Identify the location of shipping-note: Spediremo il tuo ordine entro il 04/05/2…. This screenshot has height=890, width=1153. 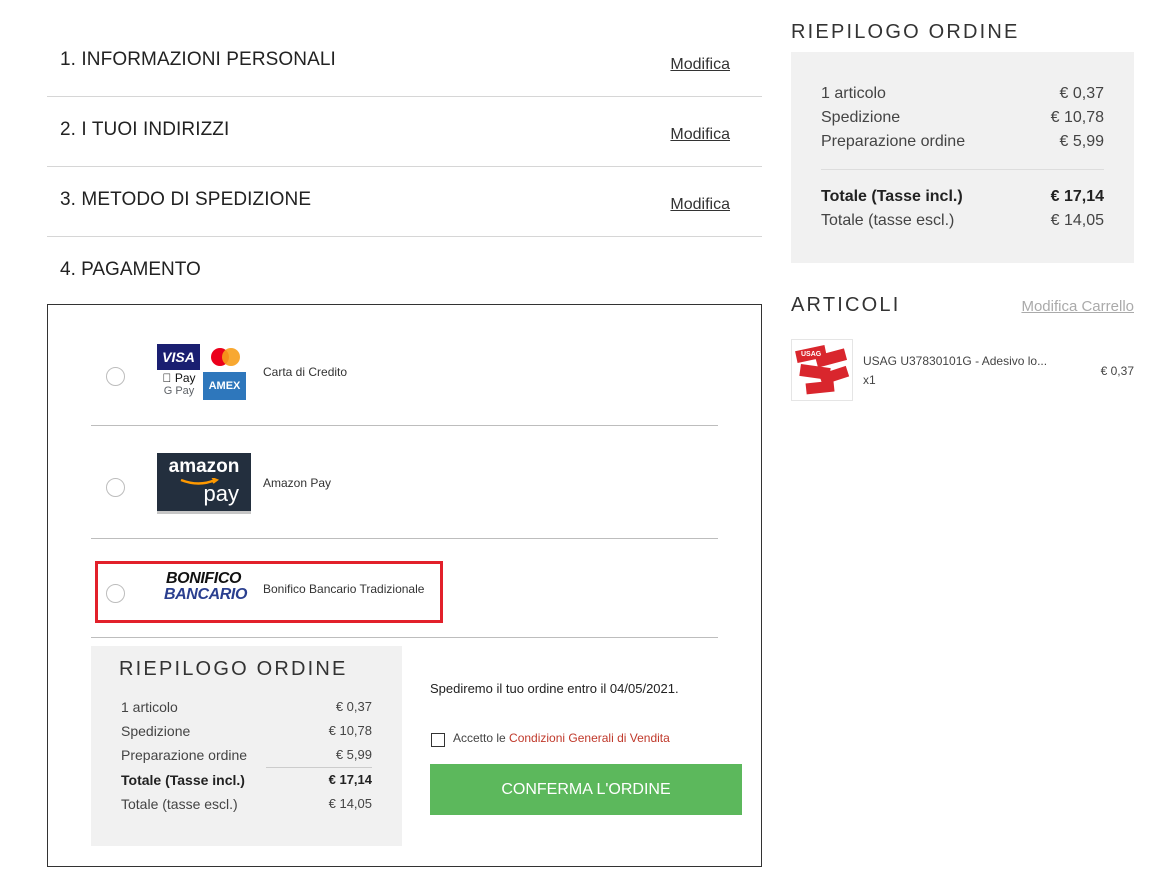
(554, 688).